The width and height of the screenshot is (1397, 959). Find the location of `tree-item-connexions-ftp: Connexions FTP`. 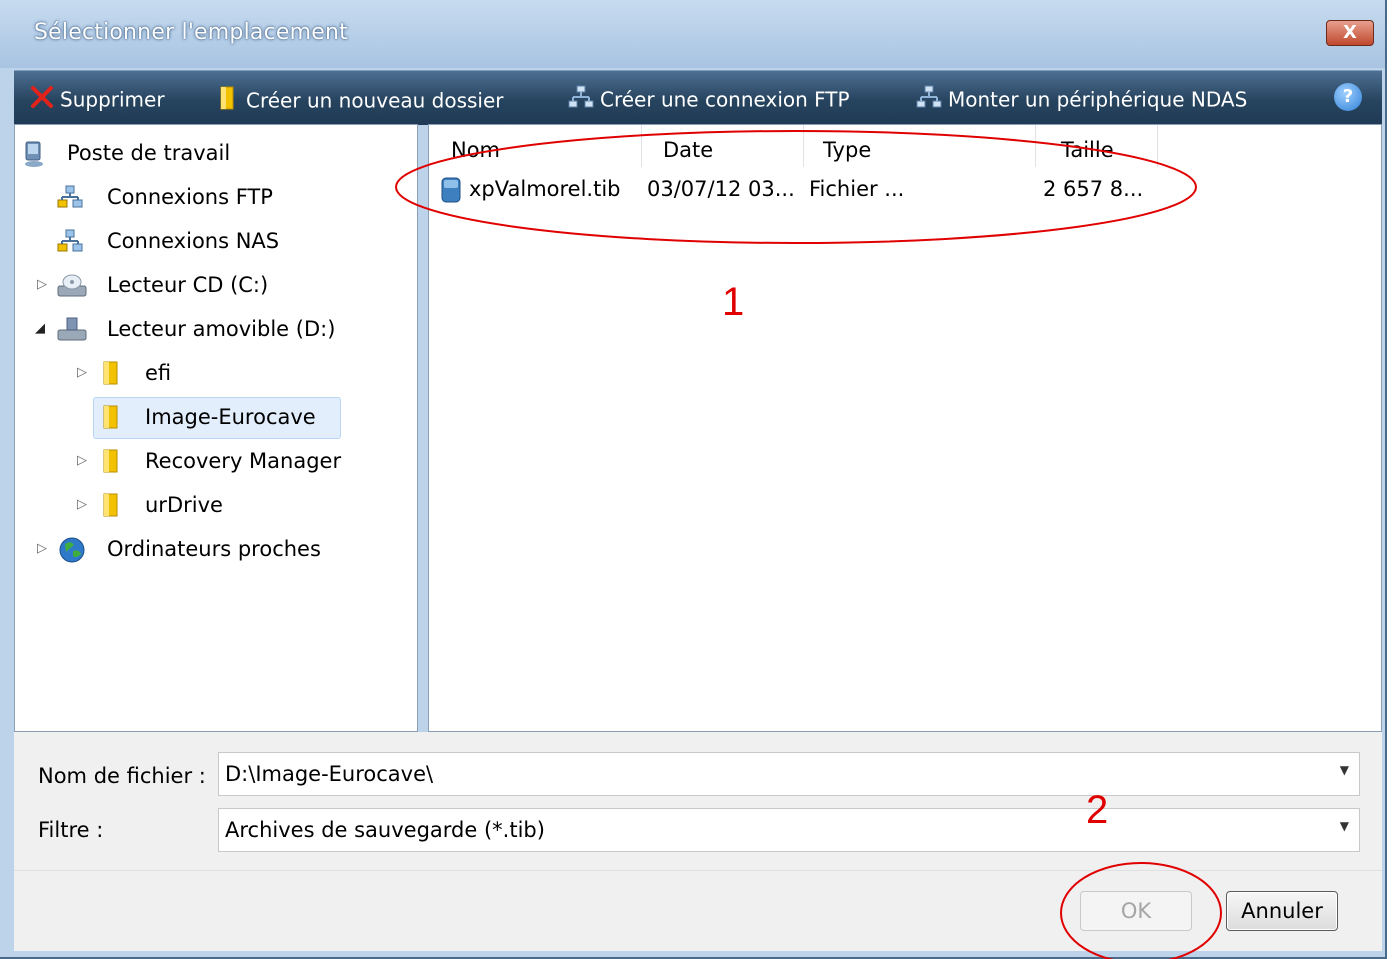

tree-item-connexions-ftp: Connexions FTP is located at coordinates (215, 197).